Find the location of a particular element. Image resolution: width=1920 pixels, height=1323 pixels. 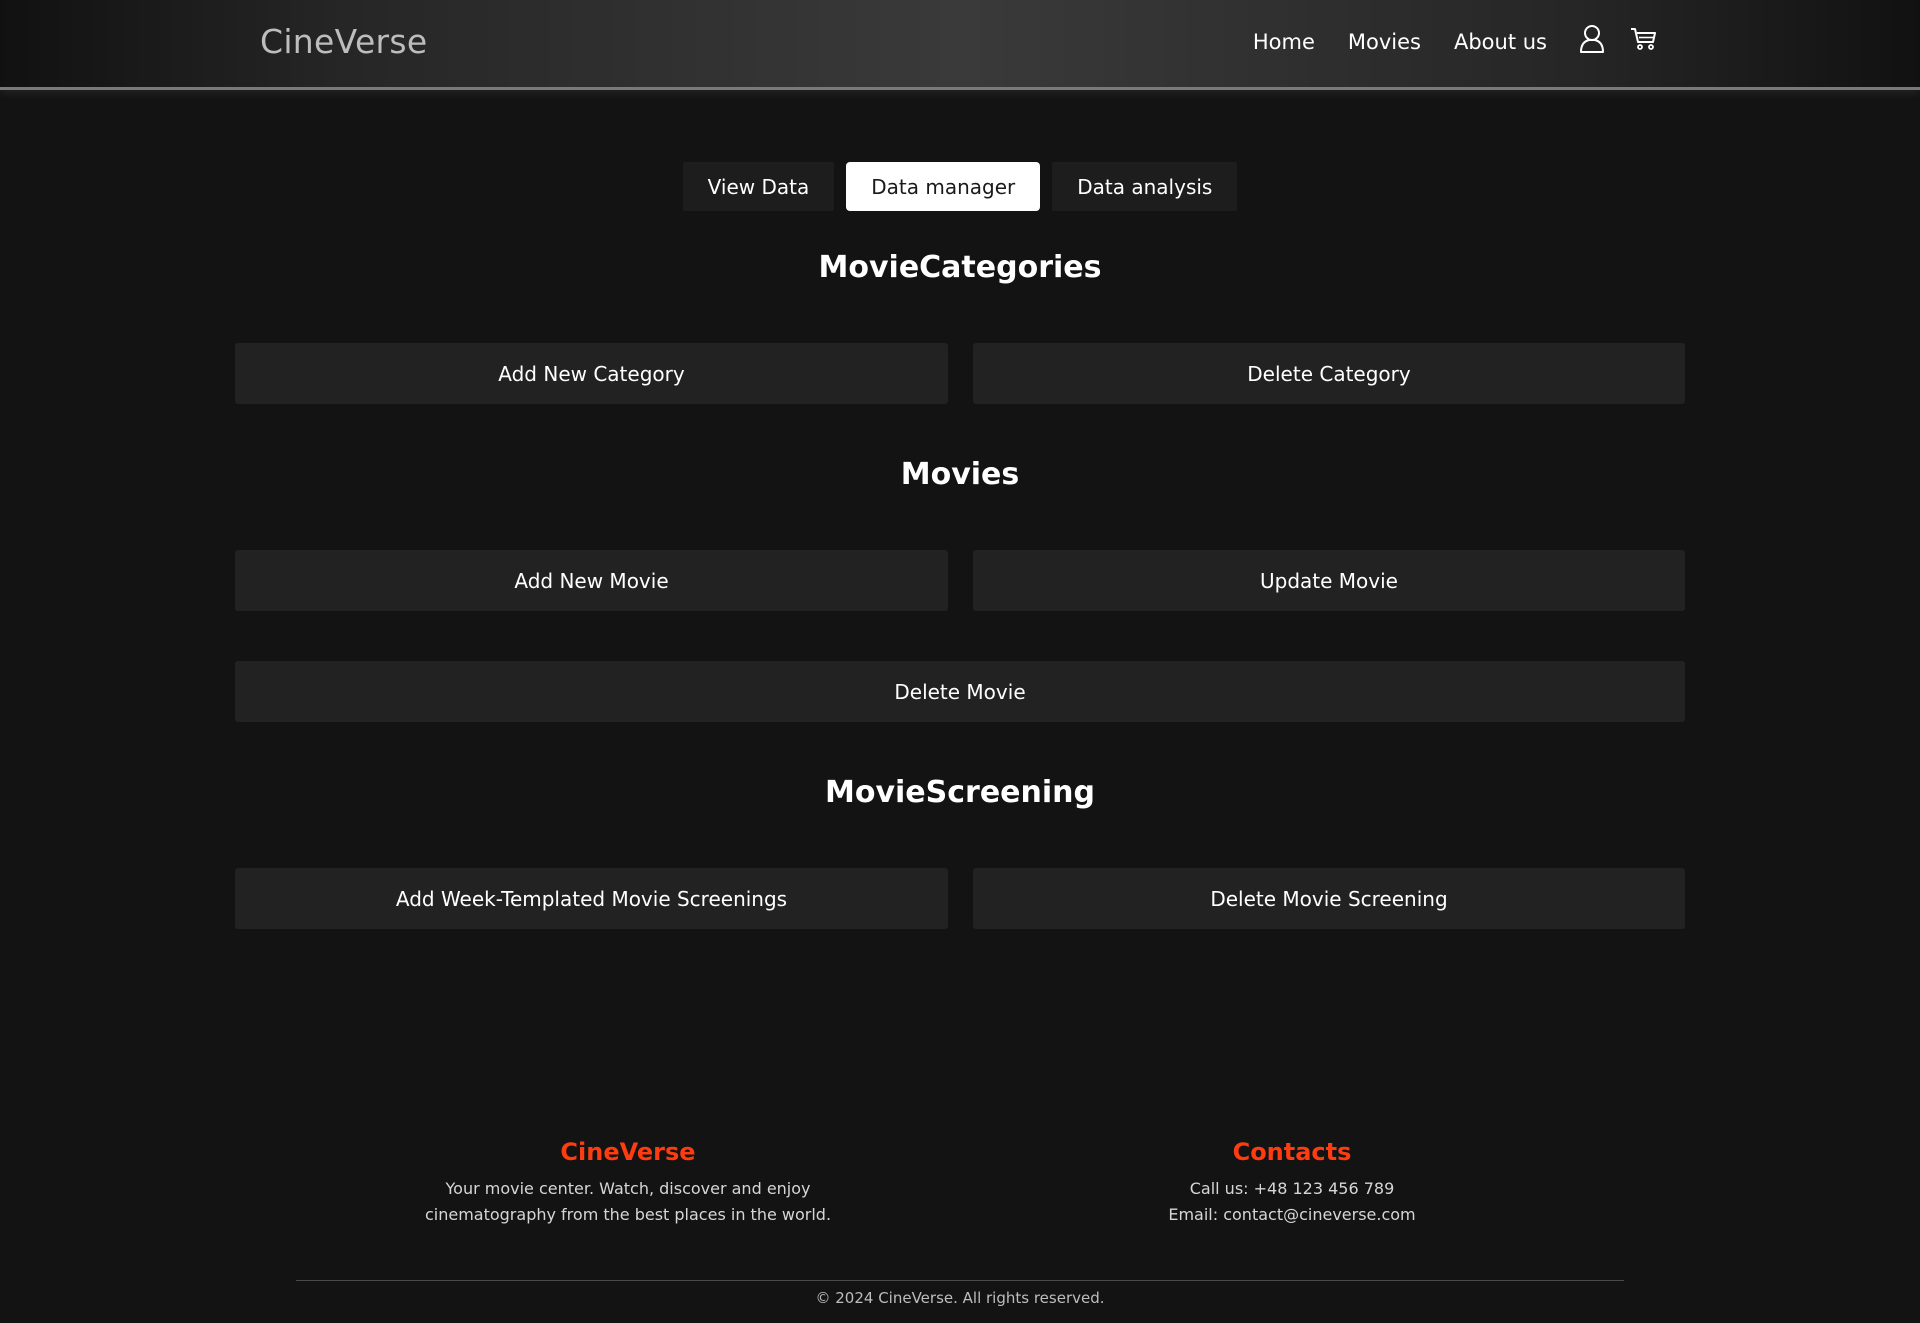

nav-about-link: About us is located at coordinates (1500, 42).